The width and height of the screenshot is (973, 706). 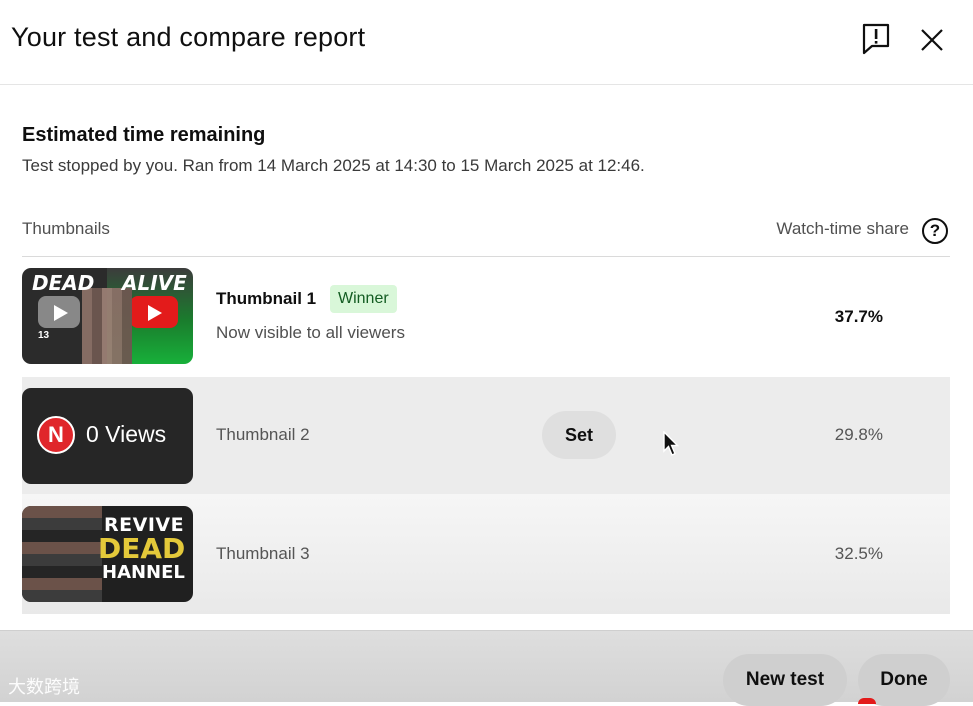 I want to click on winner-badge: Winner, so click(x=363, y=299).